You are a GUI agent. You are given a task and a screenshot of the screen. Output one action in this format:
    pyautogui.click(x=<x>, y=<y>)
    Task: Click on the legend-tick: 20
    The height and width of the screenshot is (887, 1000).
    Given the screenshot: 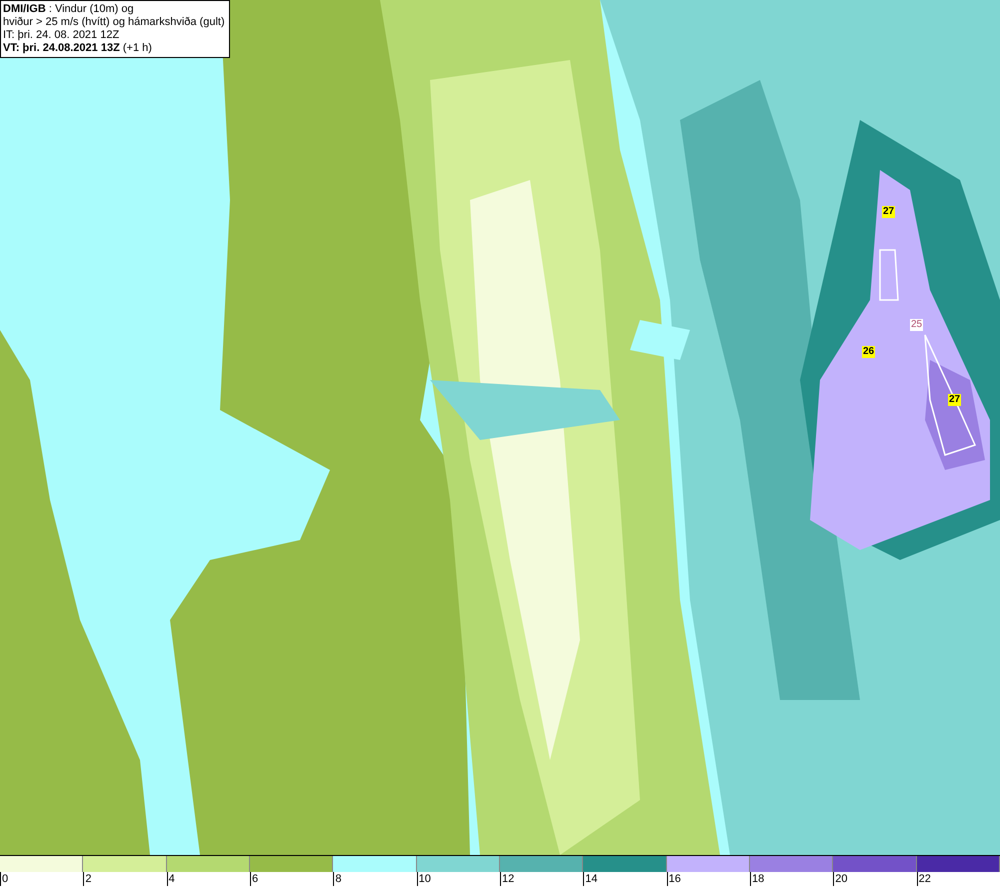 What is the action you would take?
    pyautogui.click(x=840, y=879)
    